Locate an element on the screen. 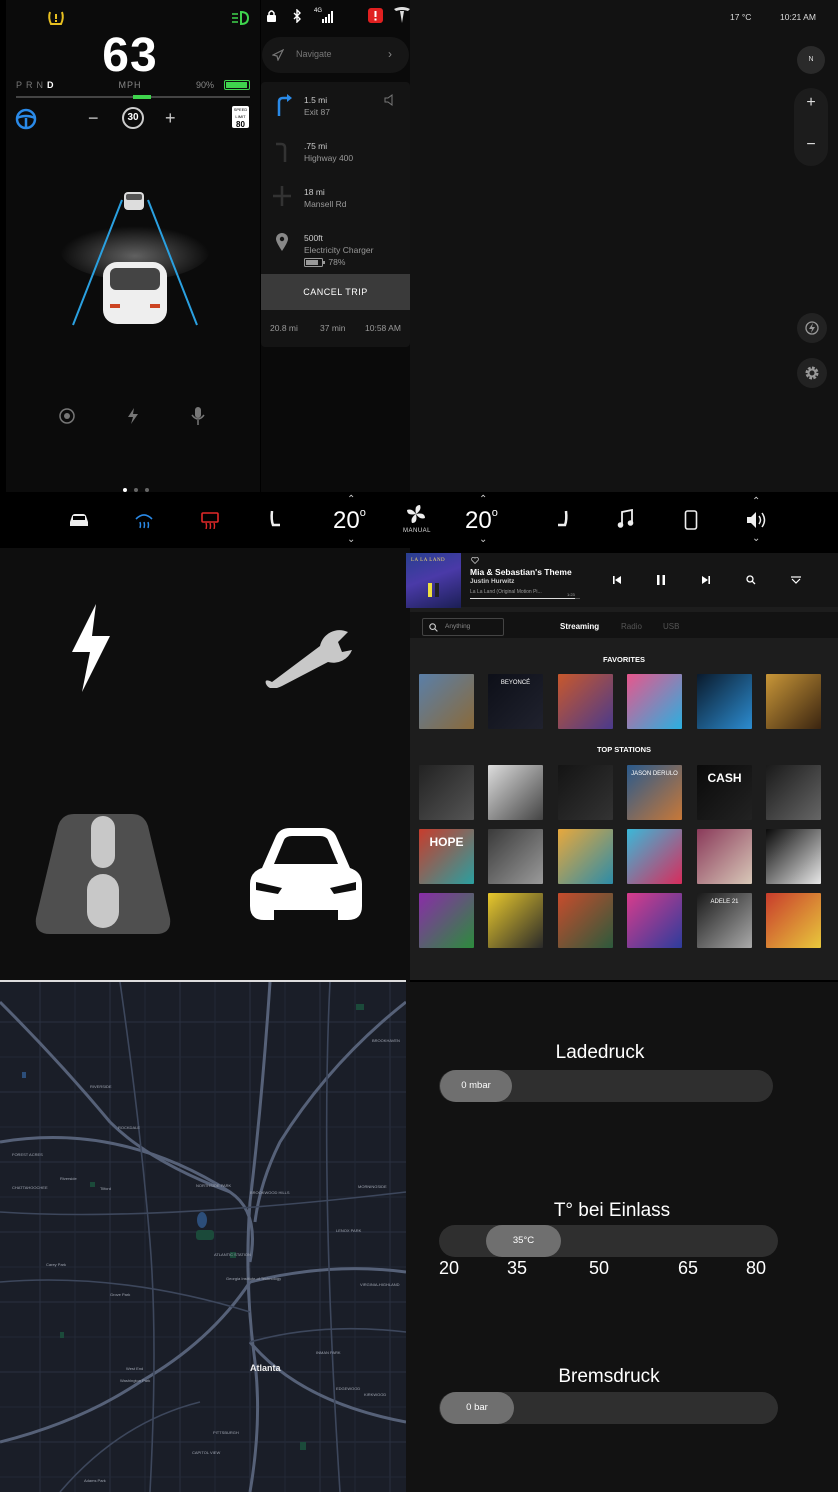 The height and width of the screenshot is (1492, 838). autopilot-lane-icon is located at coordinates (103, 874).